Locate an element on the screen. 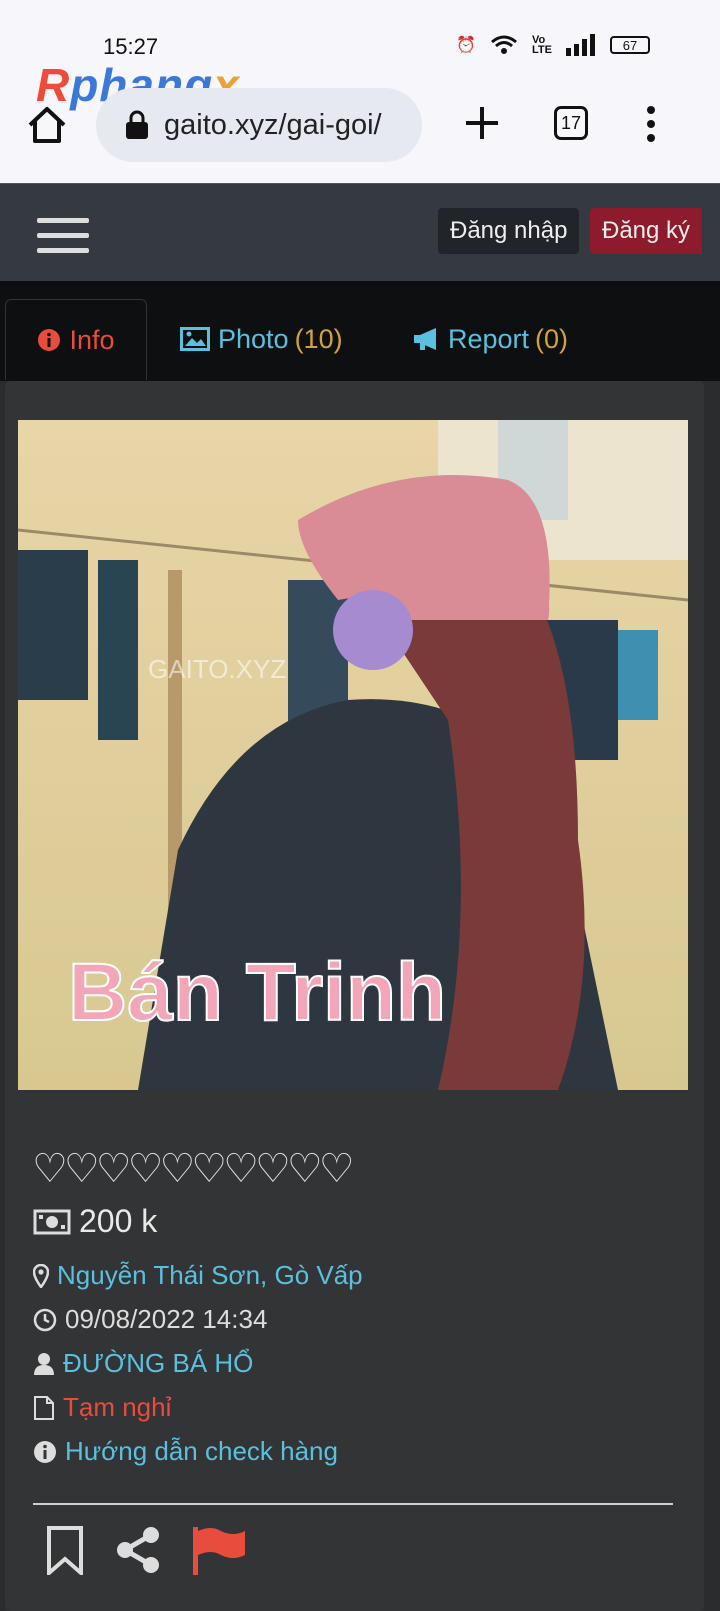 This screenshot has height=1611, width=720. tab-switcher-button: 17 is located at coordinates (571, 123).